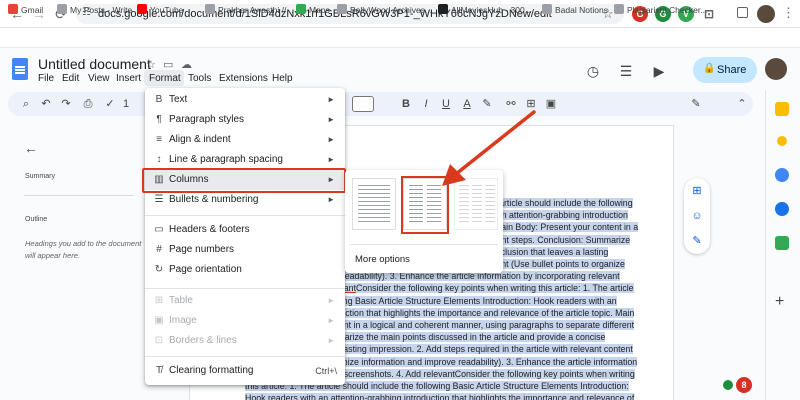  Describe the element at coordinates (214, 199) in the screenshot. I see `menu-item-label: Bullets & numbering` at that location.